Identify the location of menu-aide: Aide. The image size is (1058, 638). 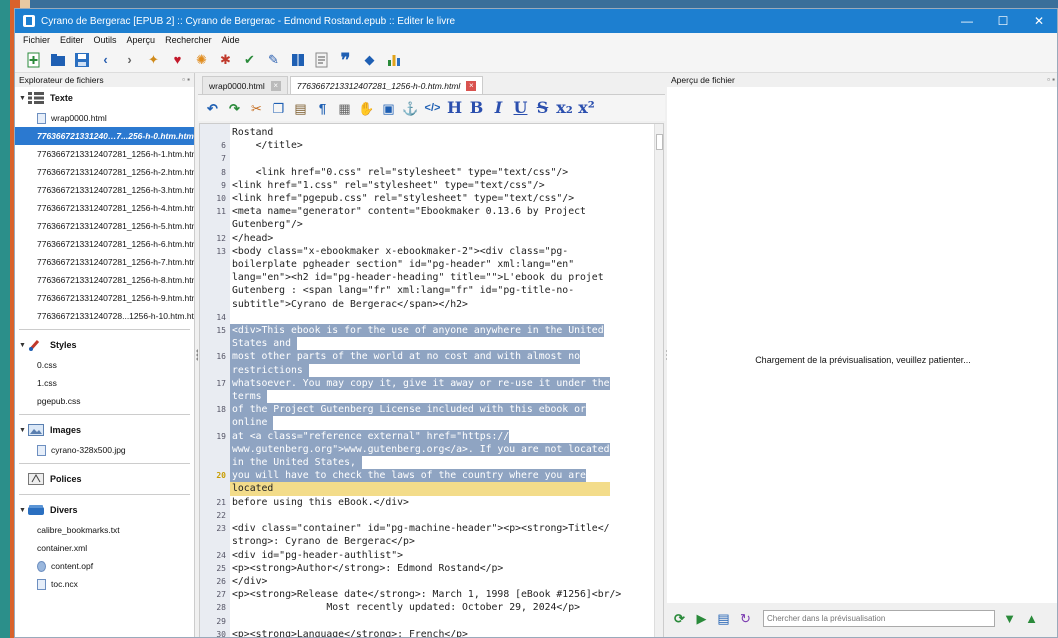
(231, 40).